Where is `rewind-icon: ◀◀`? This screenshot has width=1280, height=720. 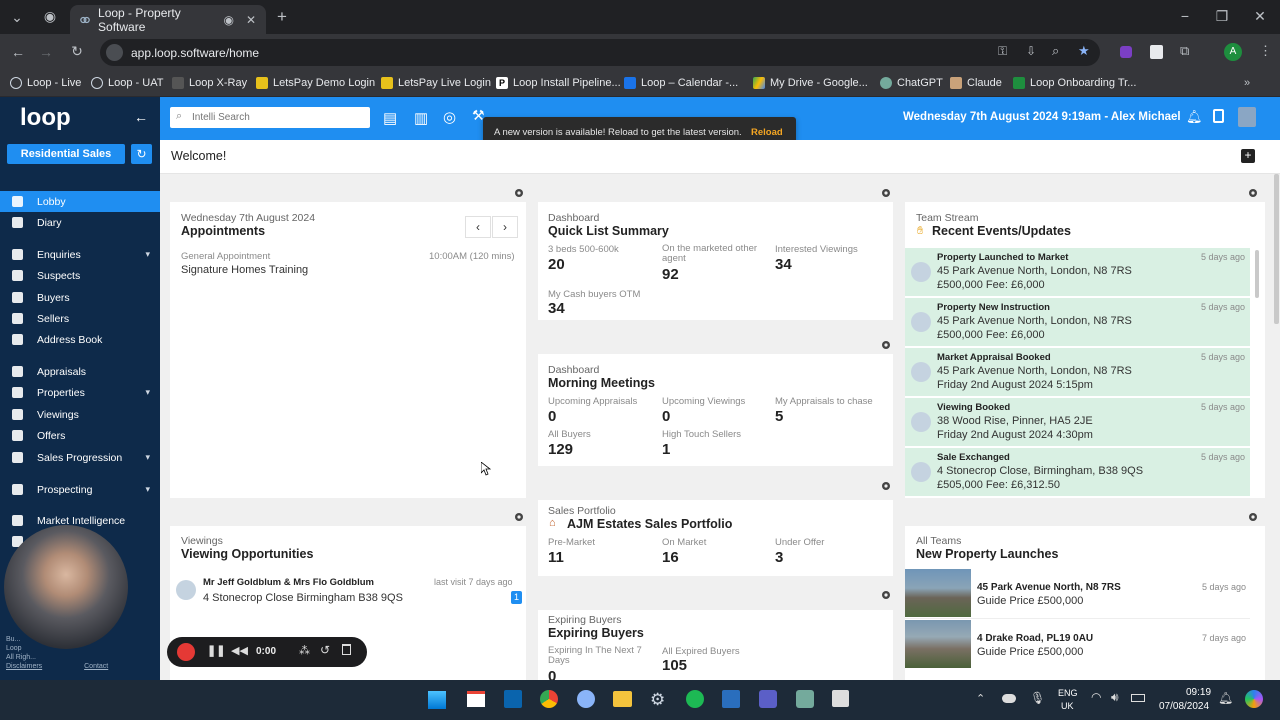
rewind-icon: ◀◀ is located at coordinates (239, 650).